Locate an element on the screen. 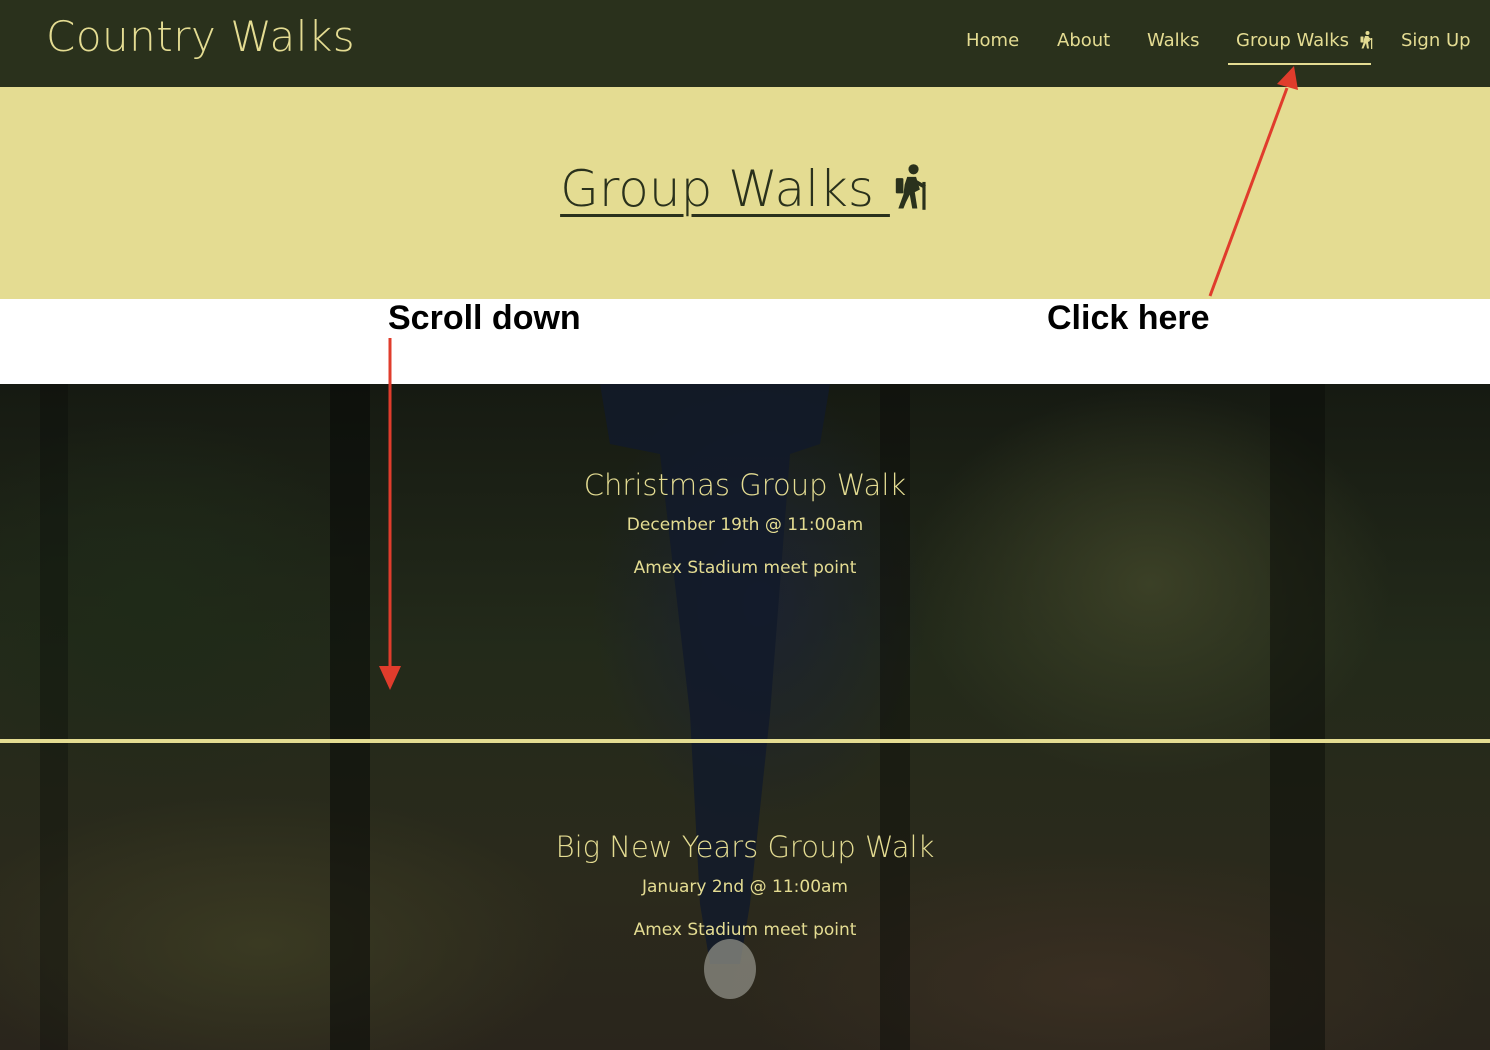 This screenshot has width=1490, height=1050. page-title: Group Walks is located at coordinates (745, 192).